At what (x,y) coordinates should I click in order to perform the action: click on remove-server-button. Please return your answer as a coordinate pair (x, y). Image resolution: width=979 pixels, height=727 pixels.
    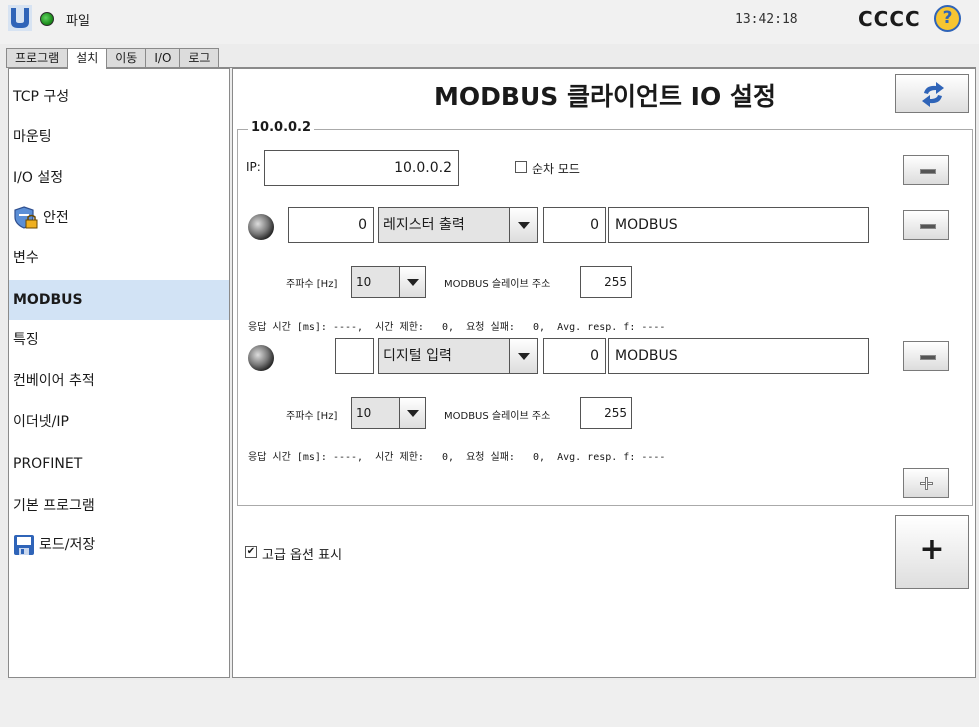
    Looking at the image, I should click on (926, 170).